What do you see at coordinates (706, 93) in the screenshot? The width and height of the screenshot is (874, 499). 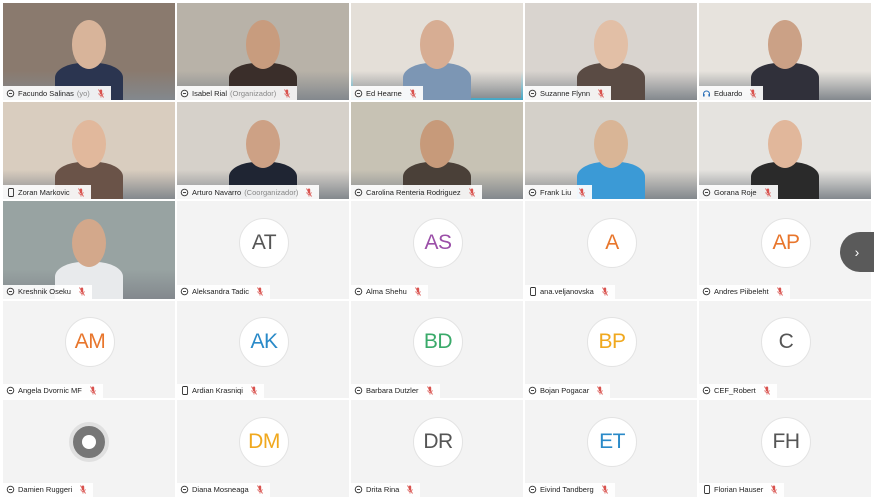 I see `headset-icon` at bounding box center [706, 93].